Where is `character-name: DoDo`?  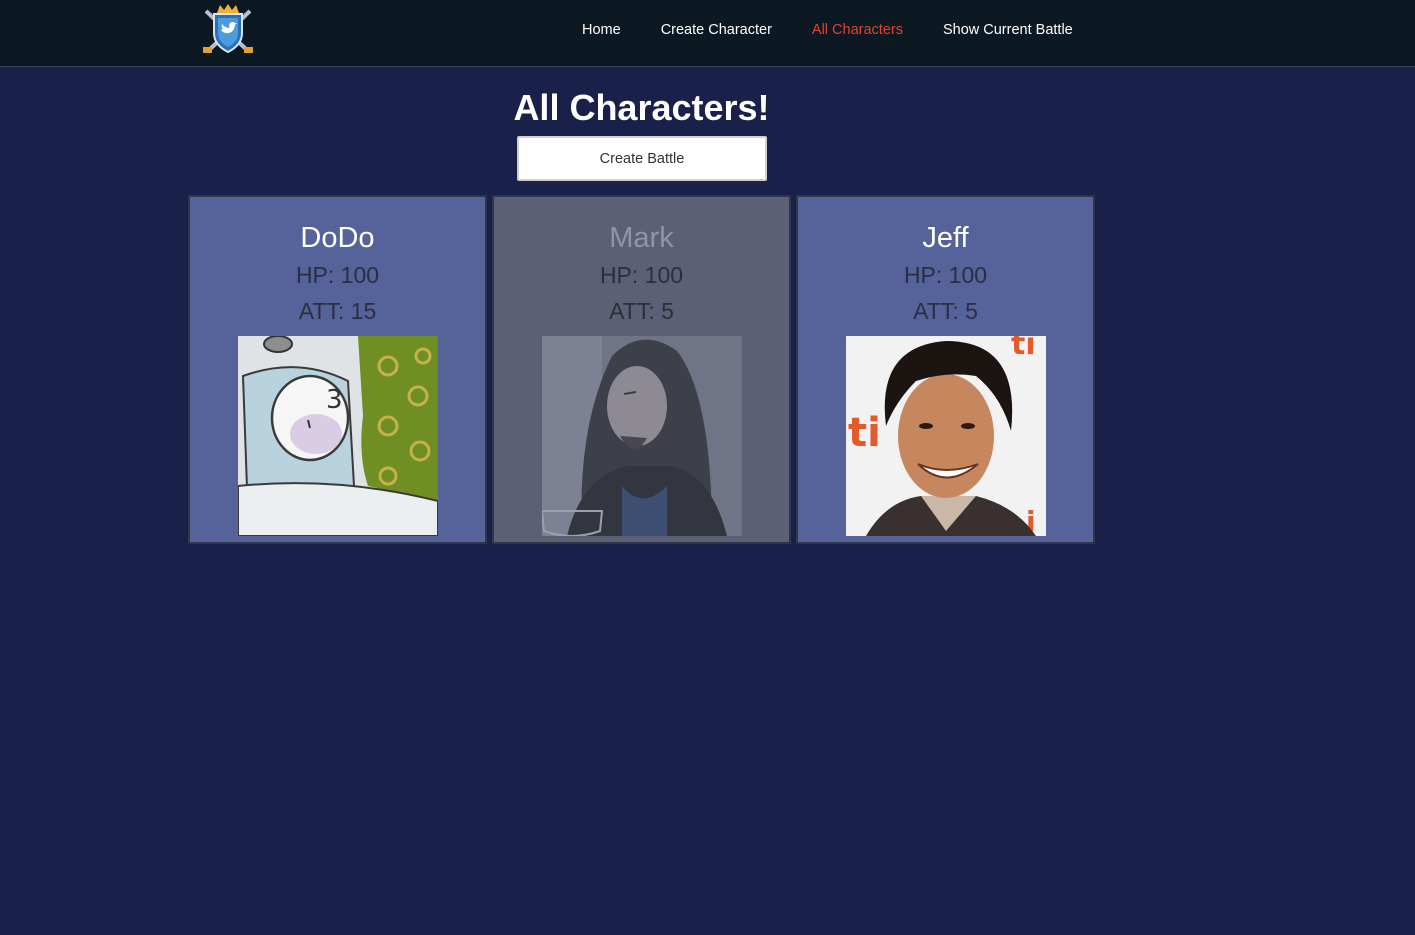 character-name: DoDo is located at coordinates (337, 238).